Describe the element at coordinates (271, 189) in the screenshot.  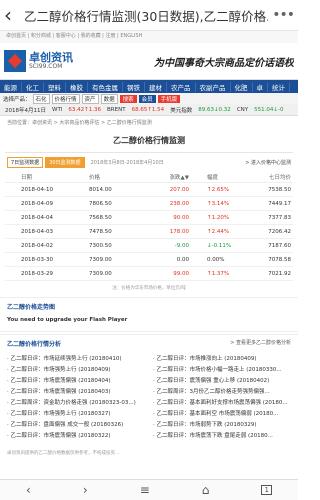
I see `row-avg: 7538.50` at that location.